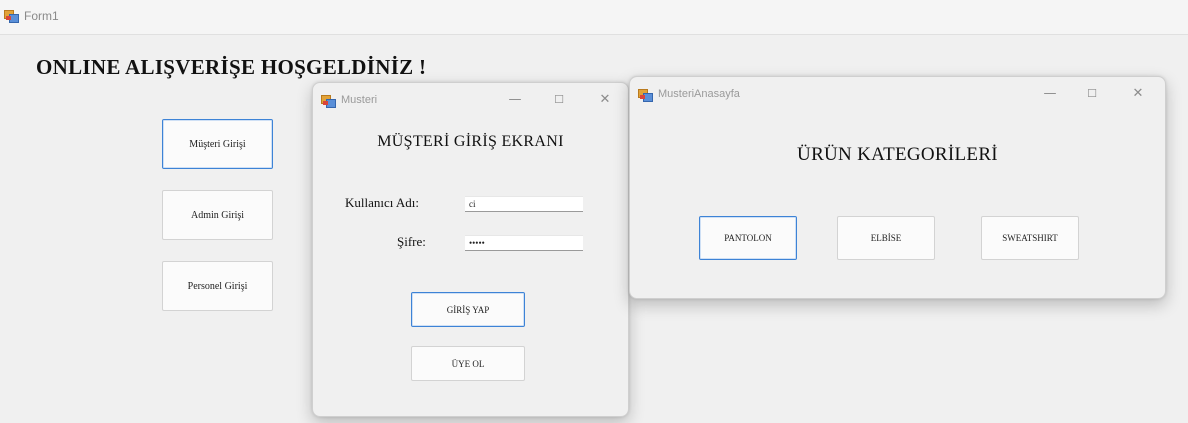  What do you see at coordinates (897, 94) in the screenshot?
I see `anasayfa-titlebar: MusteriAnasayfa — ☐ ✕` at bounding box center [897, 94].